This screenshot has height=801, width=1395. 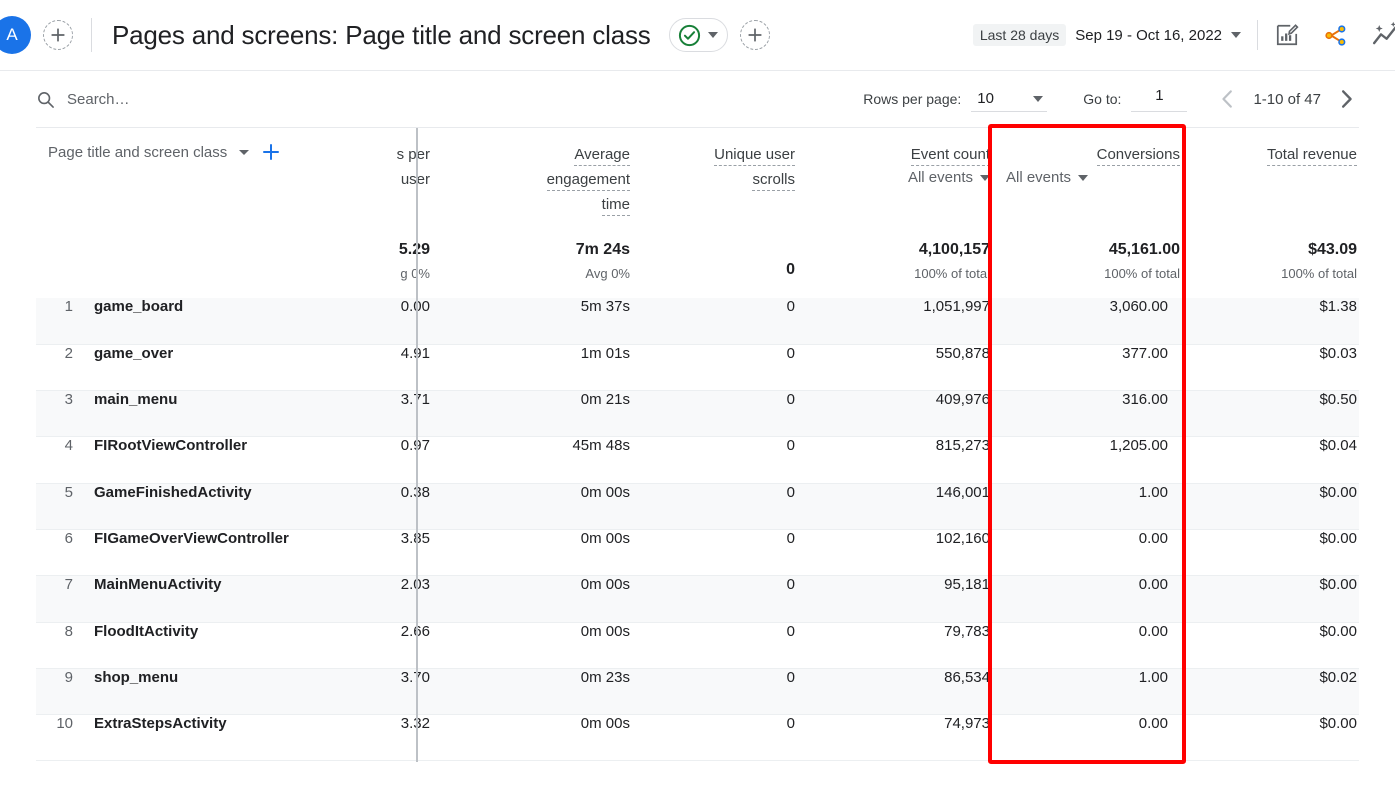 I want to click on row-page-title: game_over, so click(x=227, y=368).